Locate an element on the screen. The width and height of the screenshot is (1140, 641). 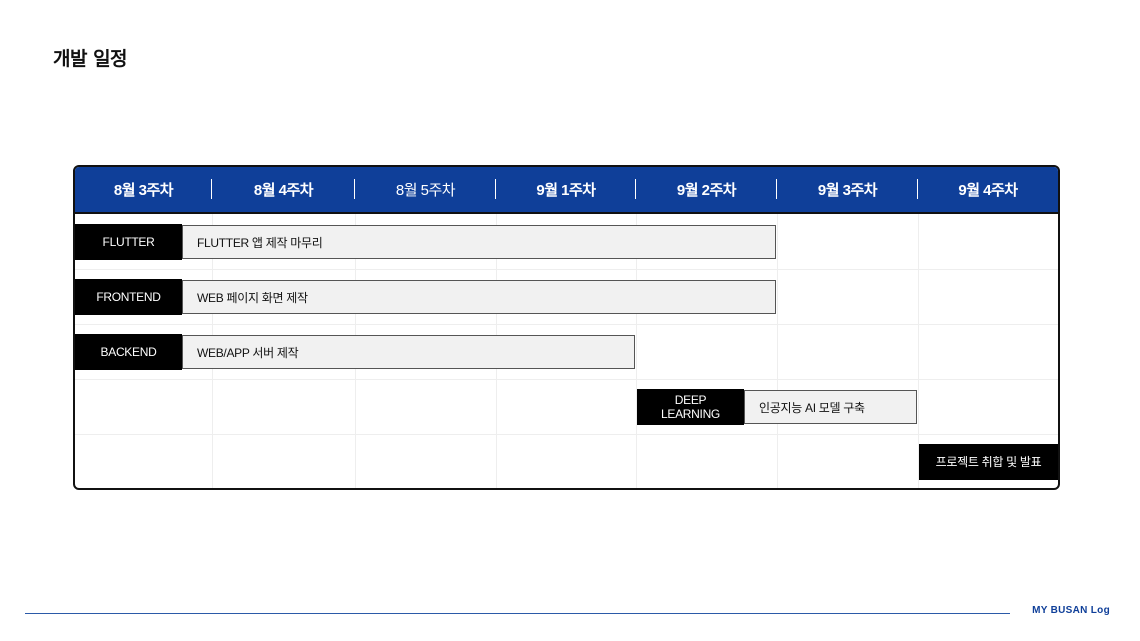
task-label-flutter: FLUTTER is located at coordinates (128, 242).